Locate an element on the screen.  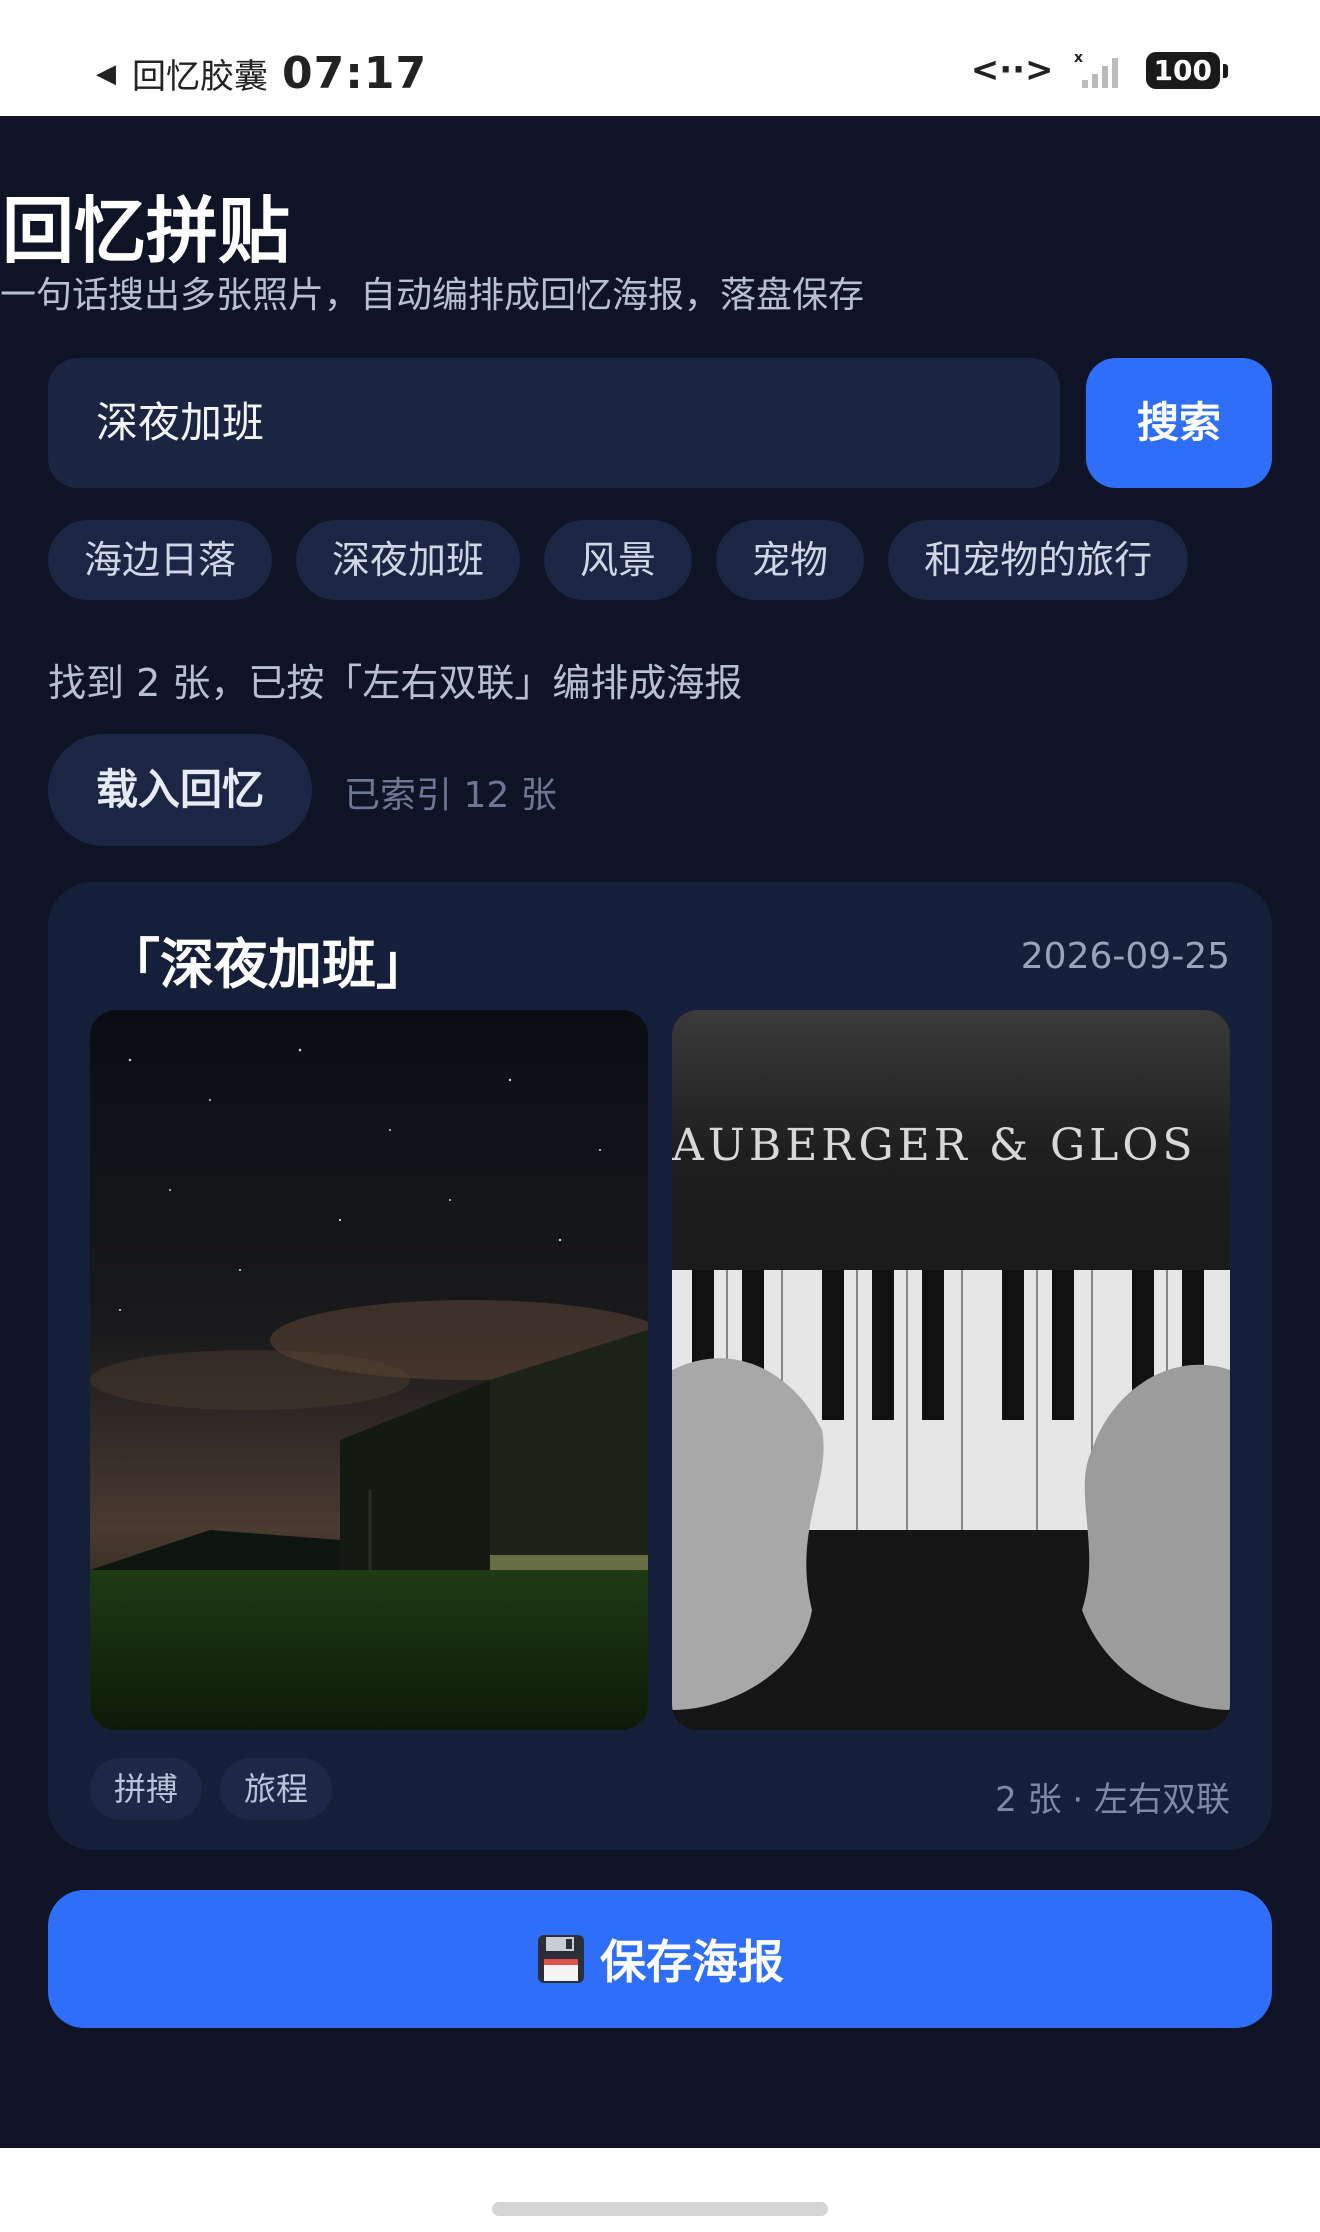
chip-suggestion: 深夜加班 is located at coordinates (408, 560).